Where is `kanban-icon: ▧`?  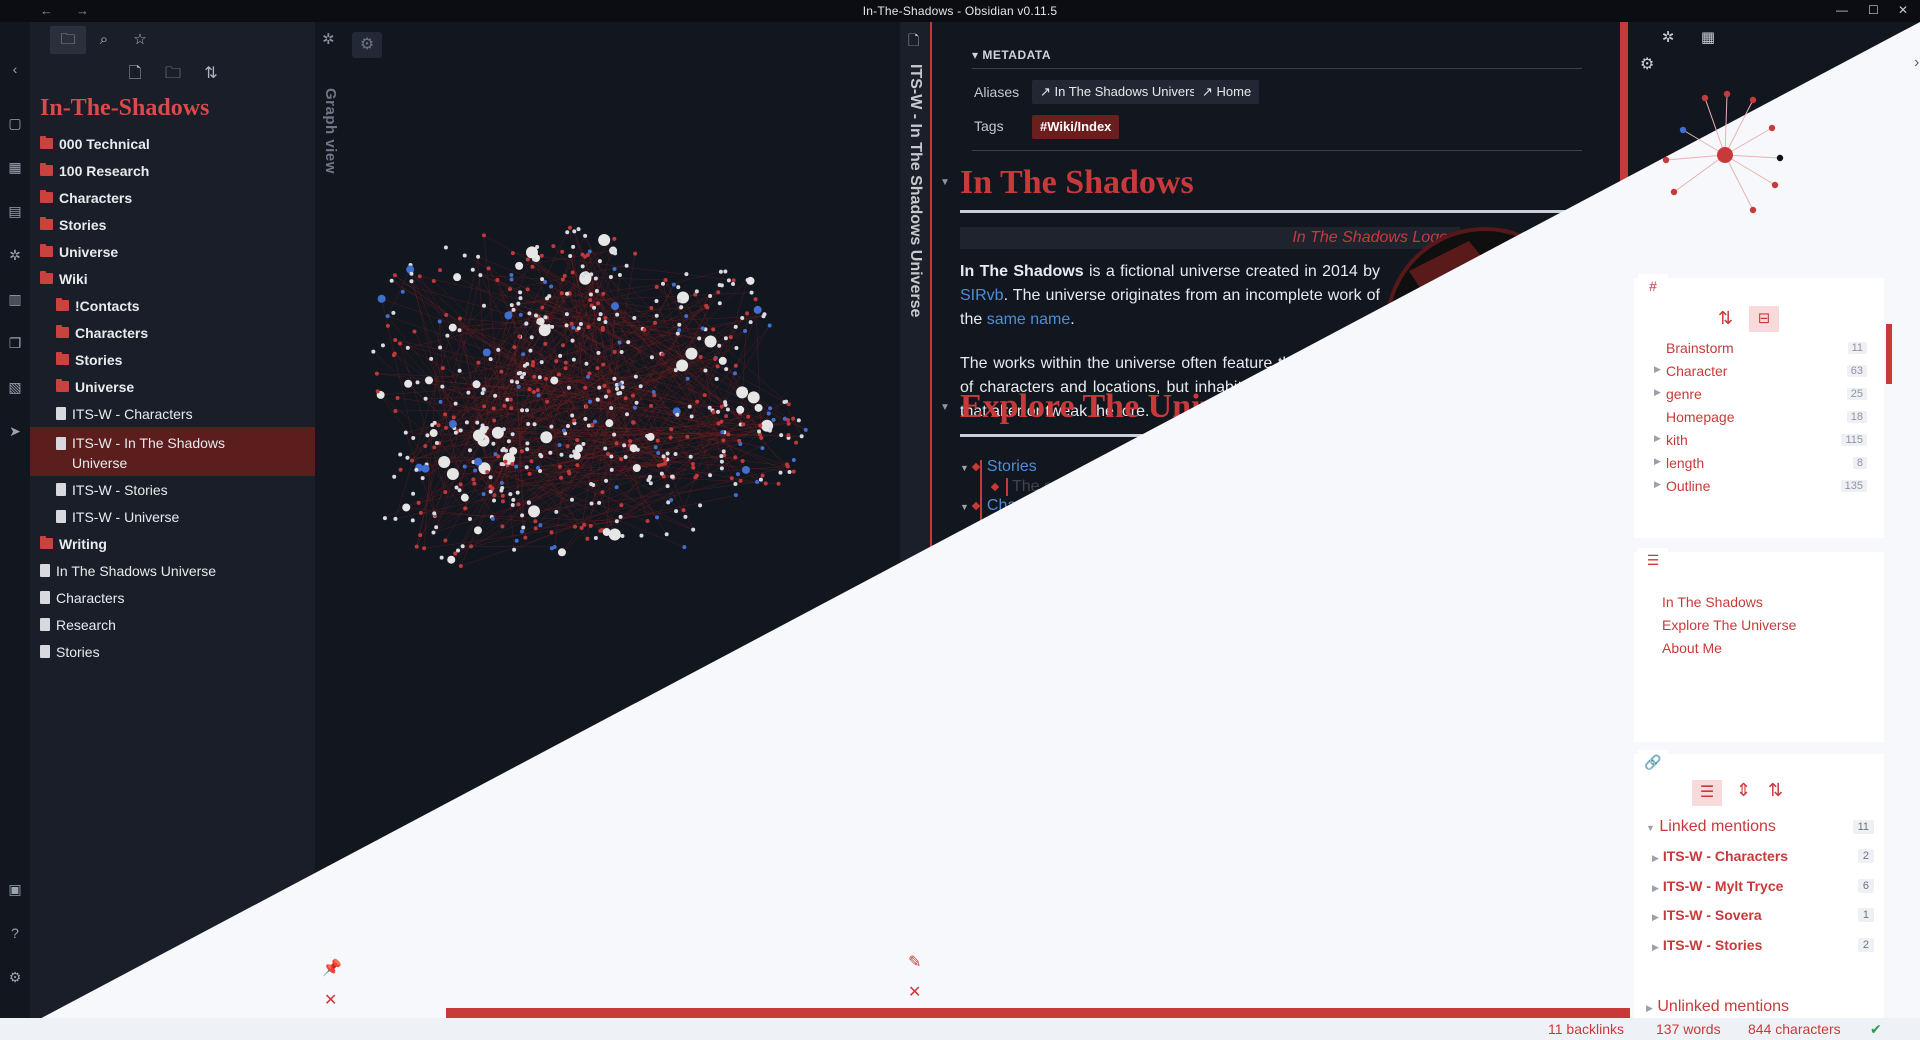
kanban-icon: ▧ is located at coordinates (15, 387).